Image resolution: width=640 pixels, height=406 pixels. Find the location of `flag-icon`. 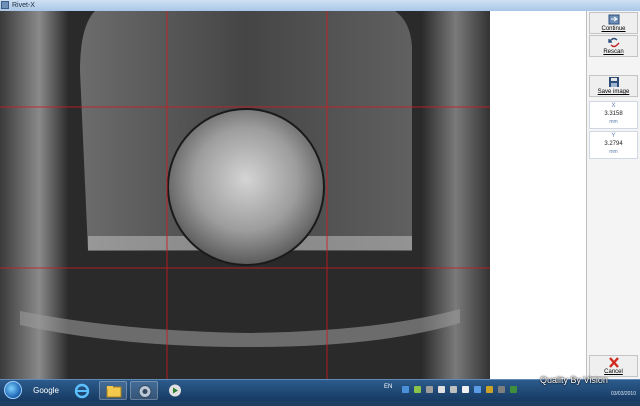

flag-icon is located at coordinates (465, 389).